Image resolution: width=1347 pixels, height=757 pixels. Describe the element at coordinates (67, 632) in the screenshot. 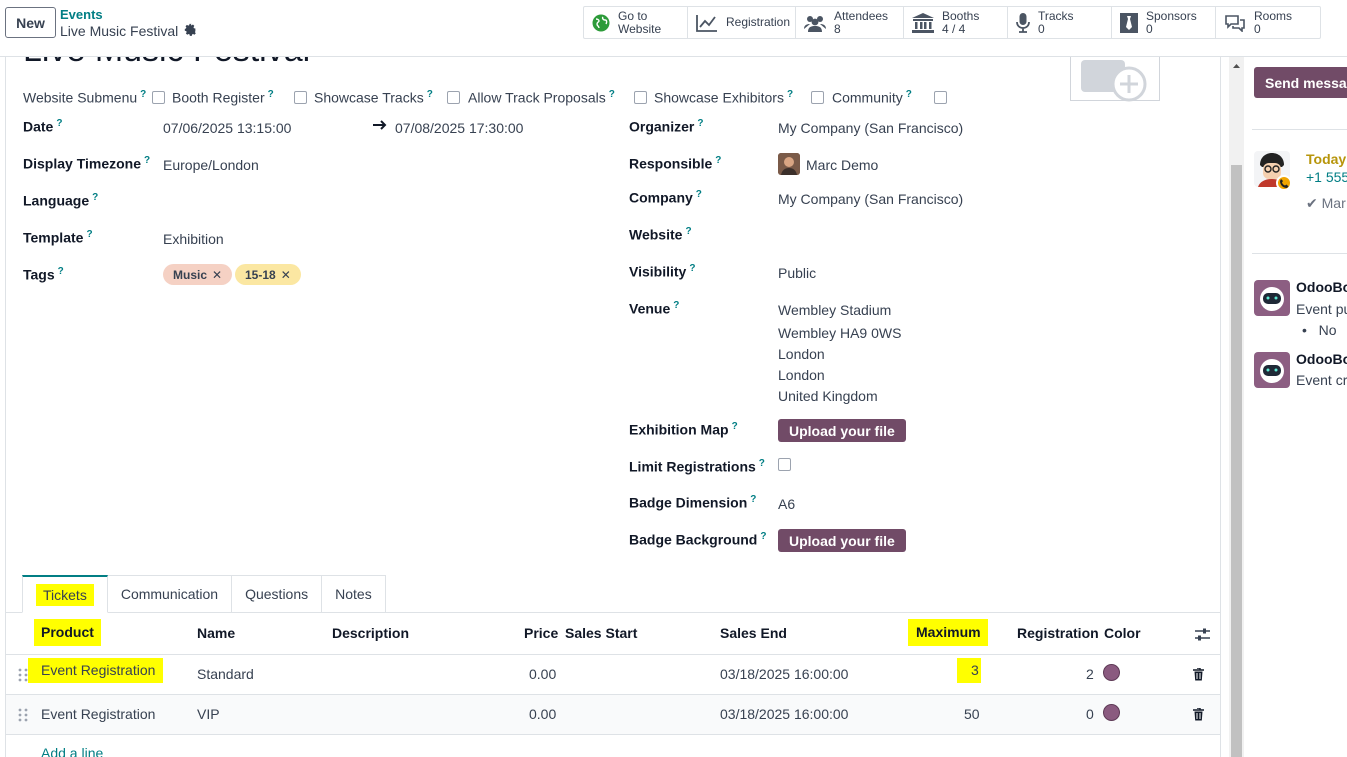

I see `column-product: Product` at that location.